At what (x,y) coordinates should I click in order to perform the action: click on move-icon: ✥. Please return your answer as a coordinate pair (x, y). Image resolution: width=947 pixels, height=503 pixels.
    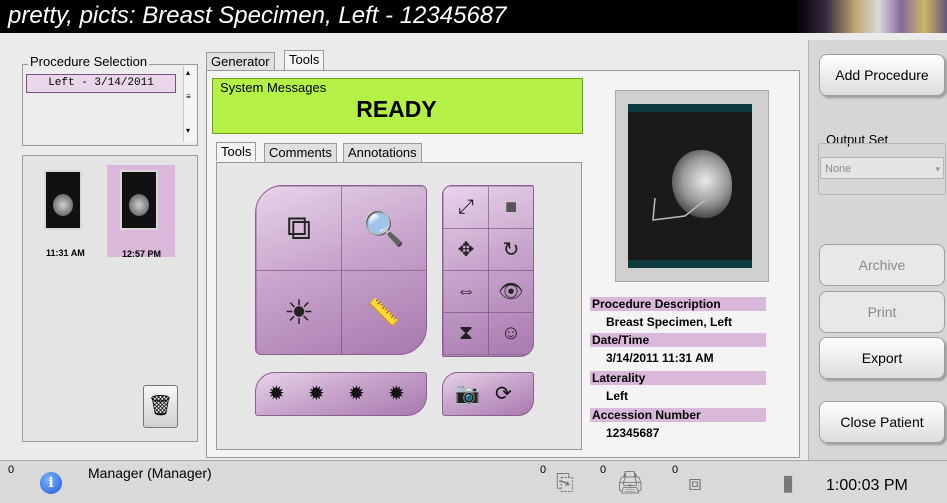
    Looking at the image, I should click on (466, 250).